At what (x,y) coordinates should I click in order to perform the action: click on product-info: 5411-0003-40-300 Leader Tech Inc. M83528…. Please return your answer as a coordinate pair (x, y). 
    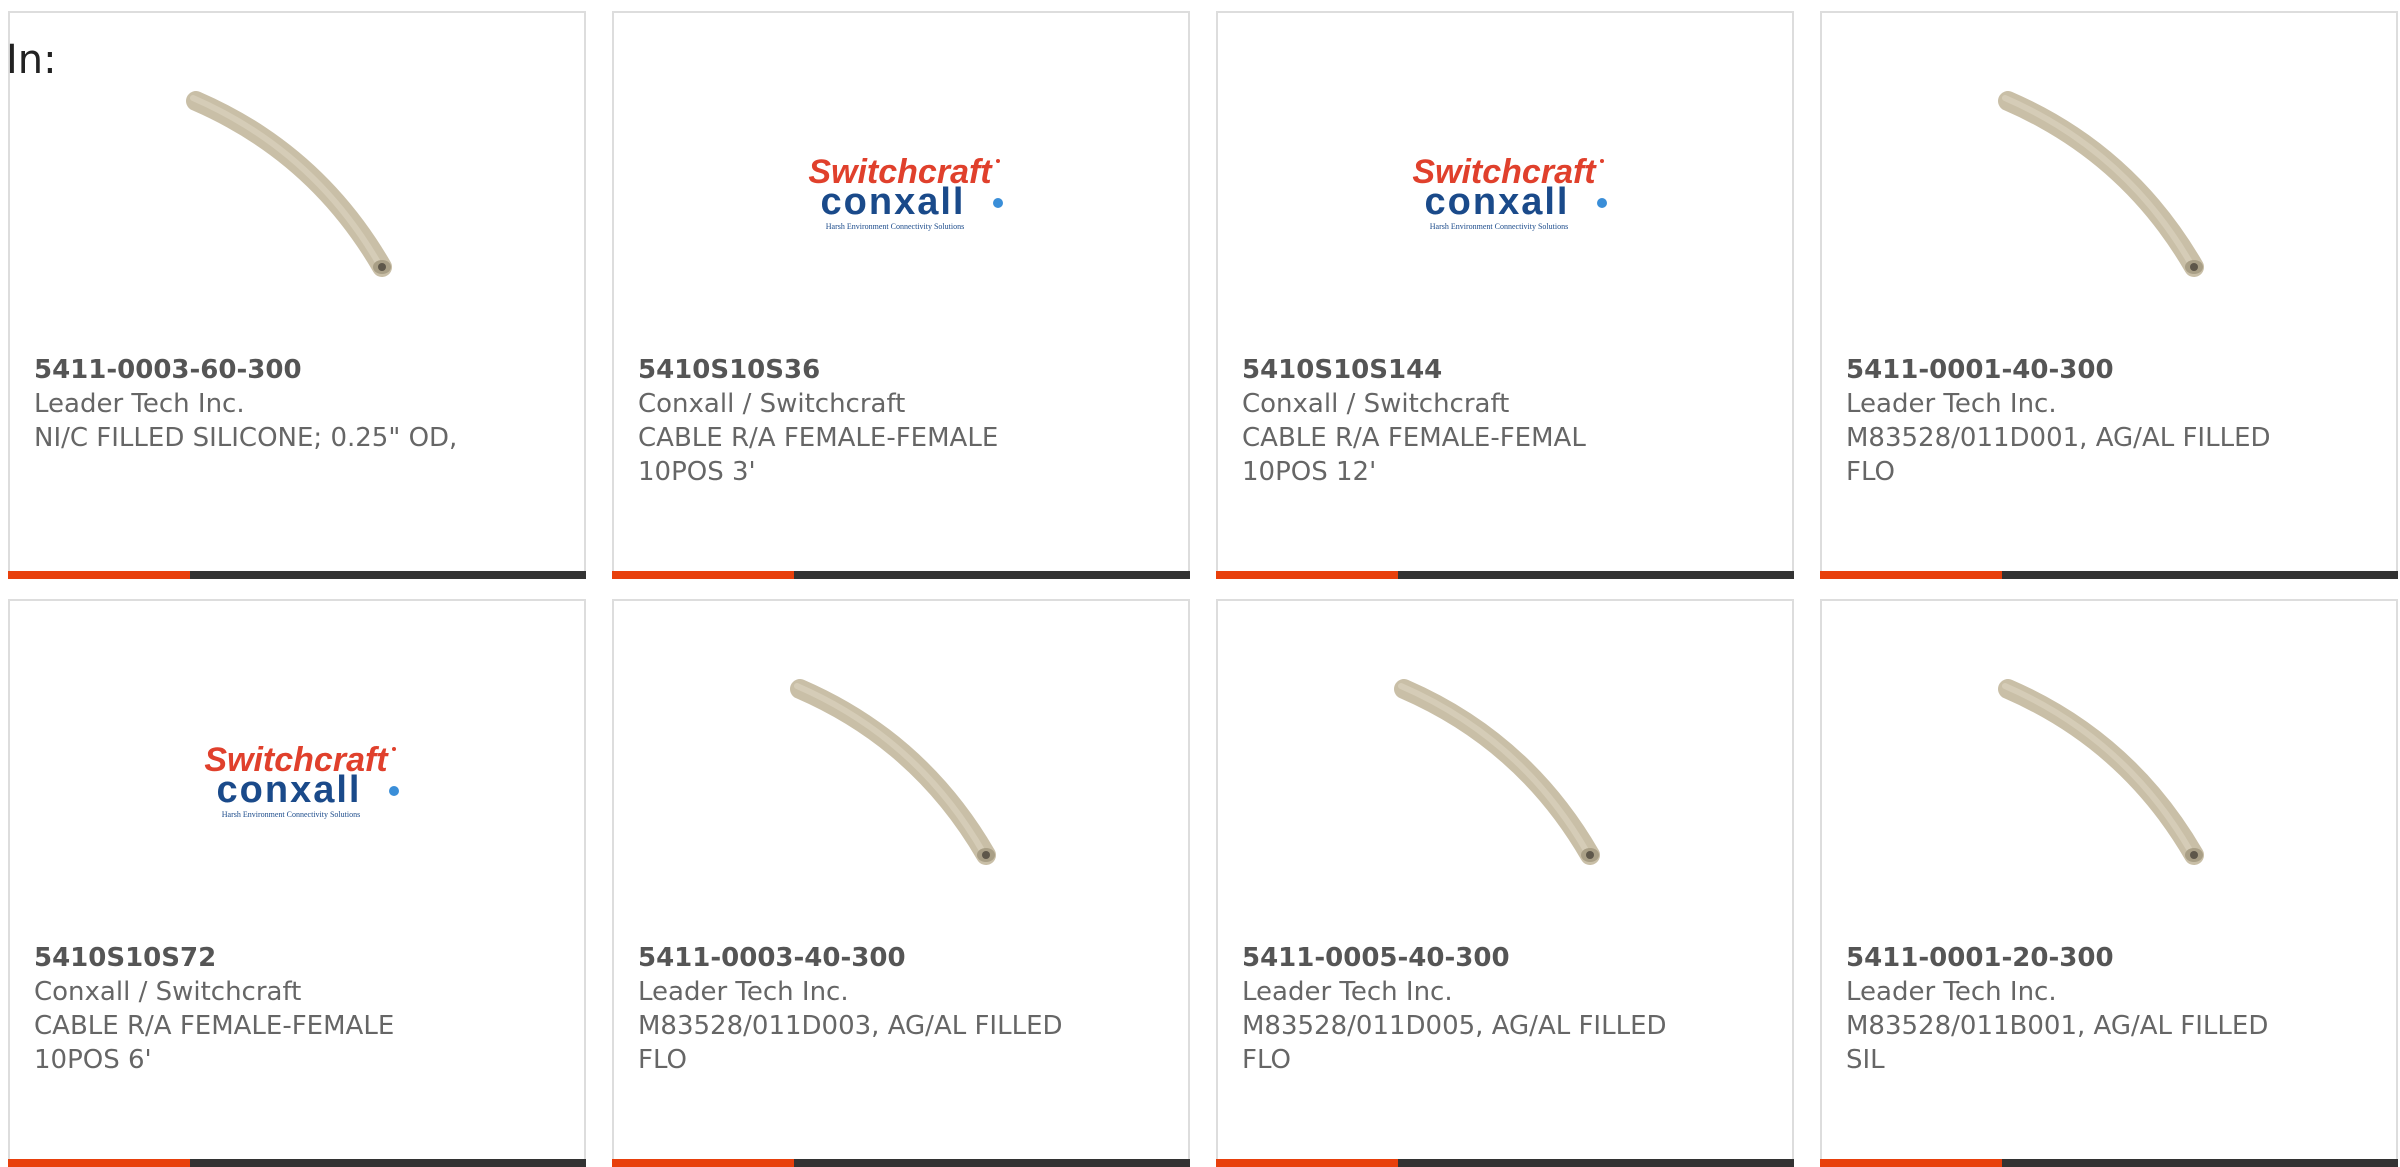
    Looking at the image, I should click on (853, 1009).